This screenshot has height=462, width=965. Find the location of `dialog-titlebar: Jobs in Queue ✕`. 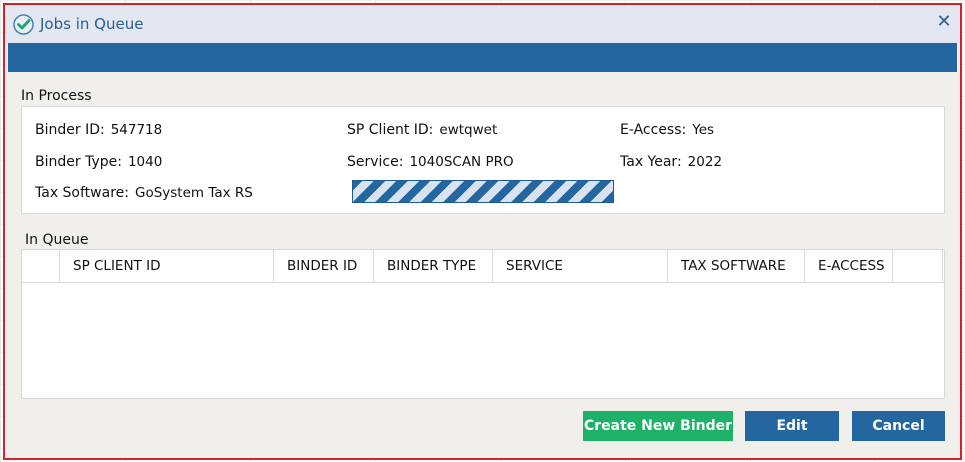

dialog-titlebar: Jobs in Queue ✕ is located at coordinates (482, 24).